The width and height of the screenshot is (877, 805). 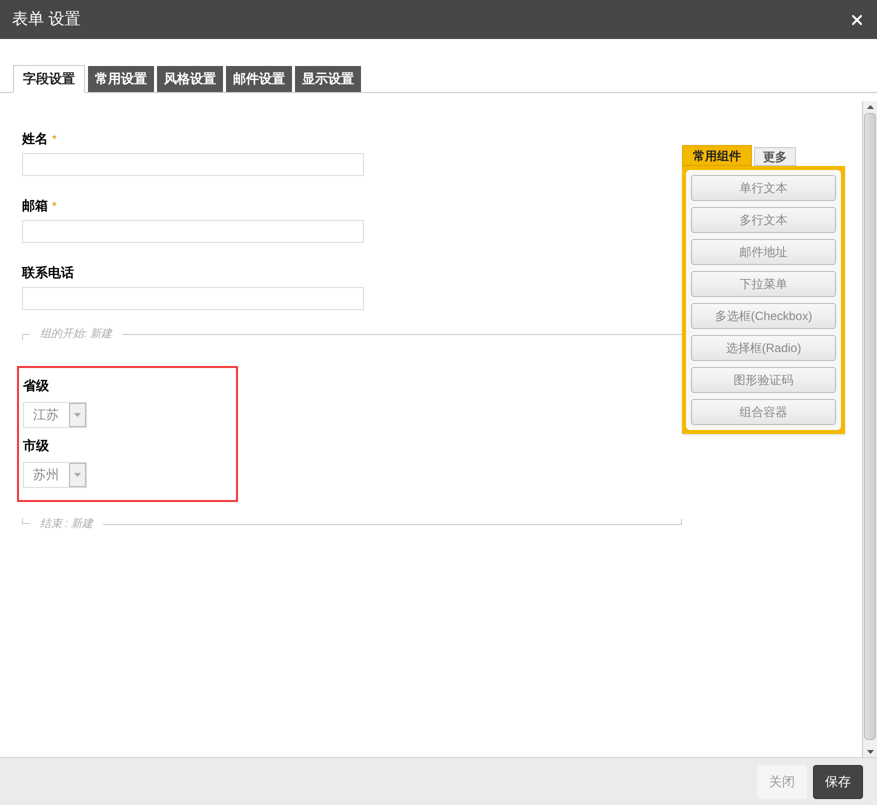 I want to click on component-button: 组合容器, so click(x=763, y=412).